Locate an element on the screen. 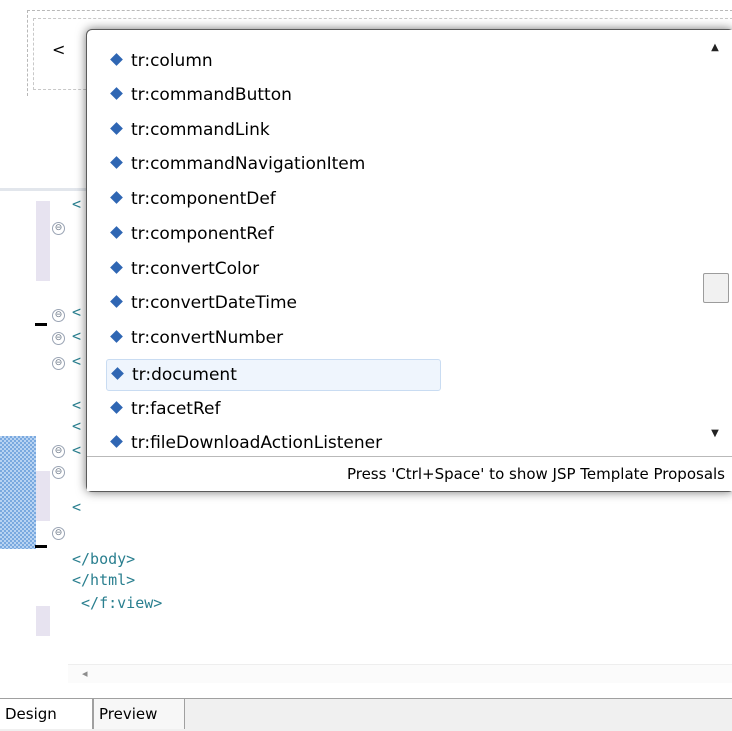 Image resolution: width=732 pixels, height=731 pixels. overview-ruler is located at coordinates (18, 426).